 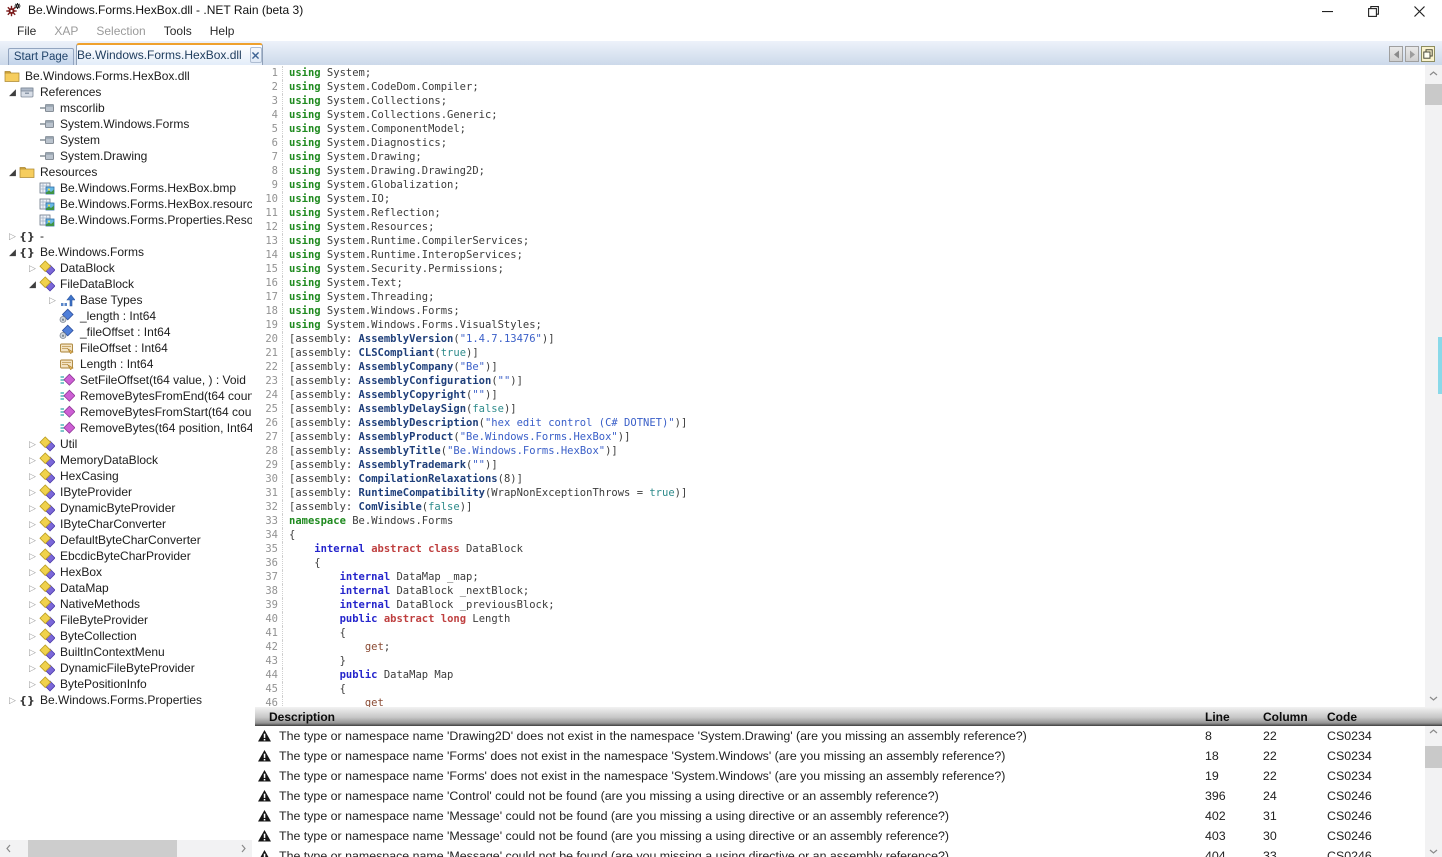 What do you see at coordinates (126, 604) in the screenshot?
I see `tree-item: ▷ NativeMethods` at bounding box center [126, 604].